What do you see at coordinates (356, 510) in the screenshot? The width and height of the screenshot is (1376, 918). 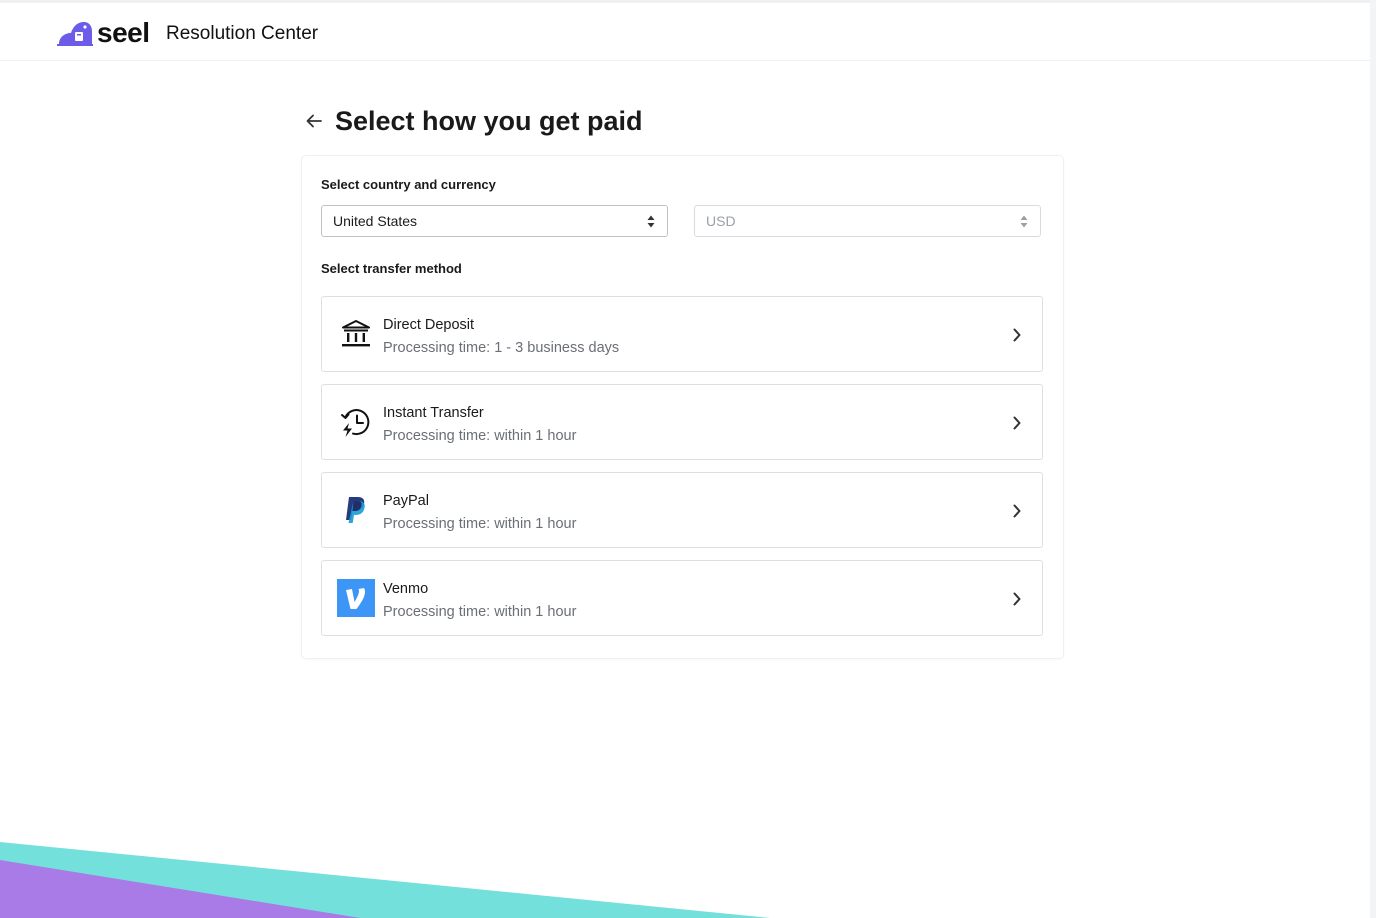 I see `paypal-icon` at bounding box center [356, 510].